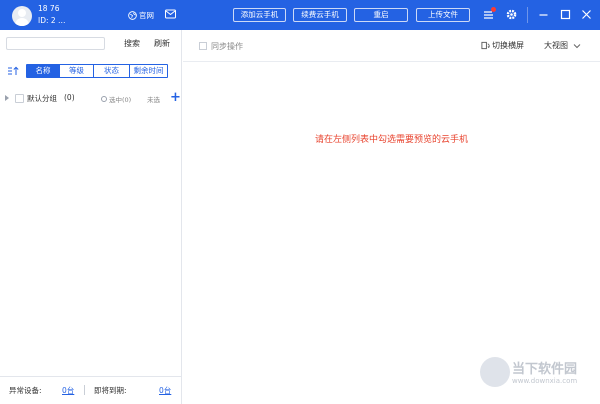 The image size is (600, 404). I want to click on unselected-filter: 未选, so click(153, 99).